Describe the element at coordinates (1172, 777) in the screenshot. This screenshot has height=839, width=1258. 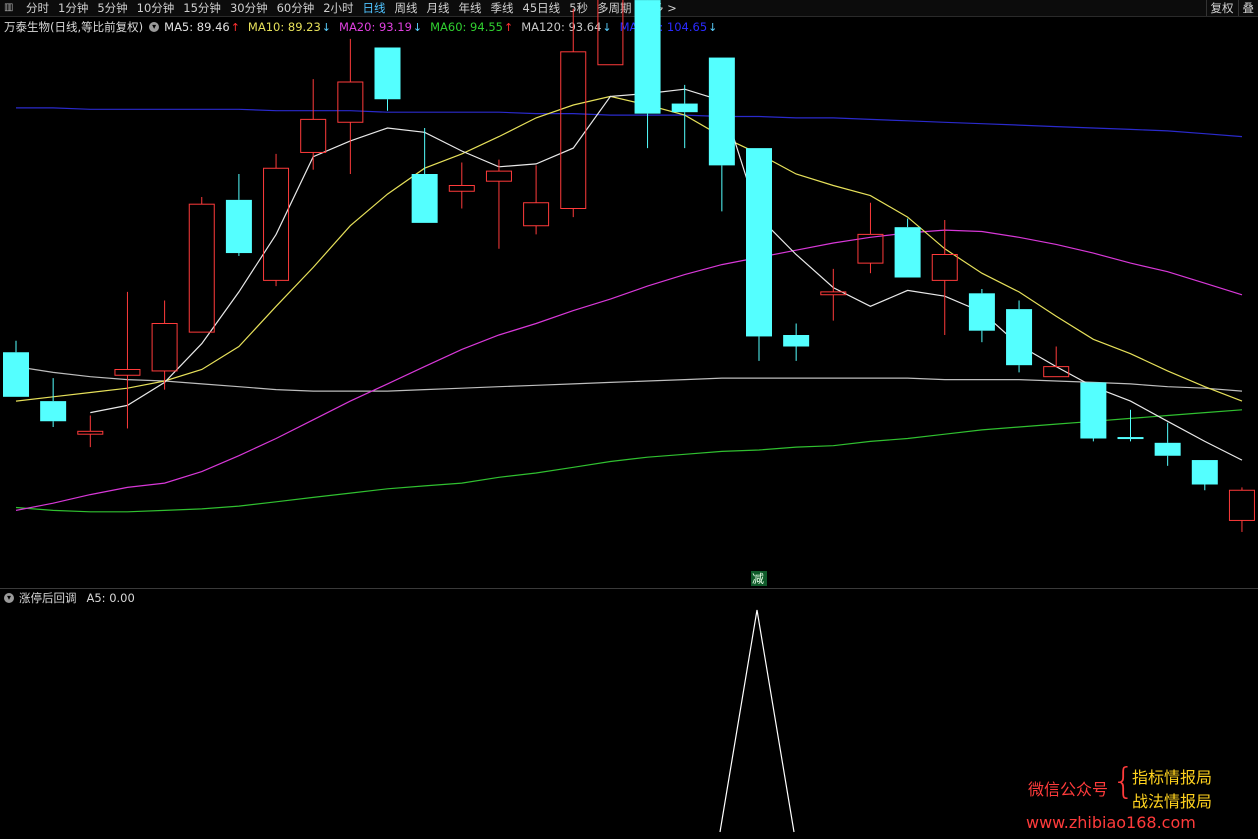
I see `watermark-right-1: 指标情报局` at that location.